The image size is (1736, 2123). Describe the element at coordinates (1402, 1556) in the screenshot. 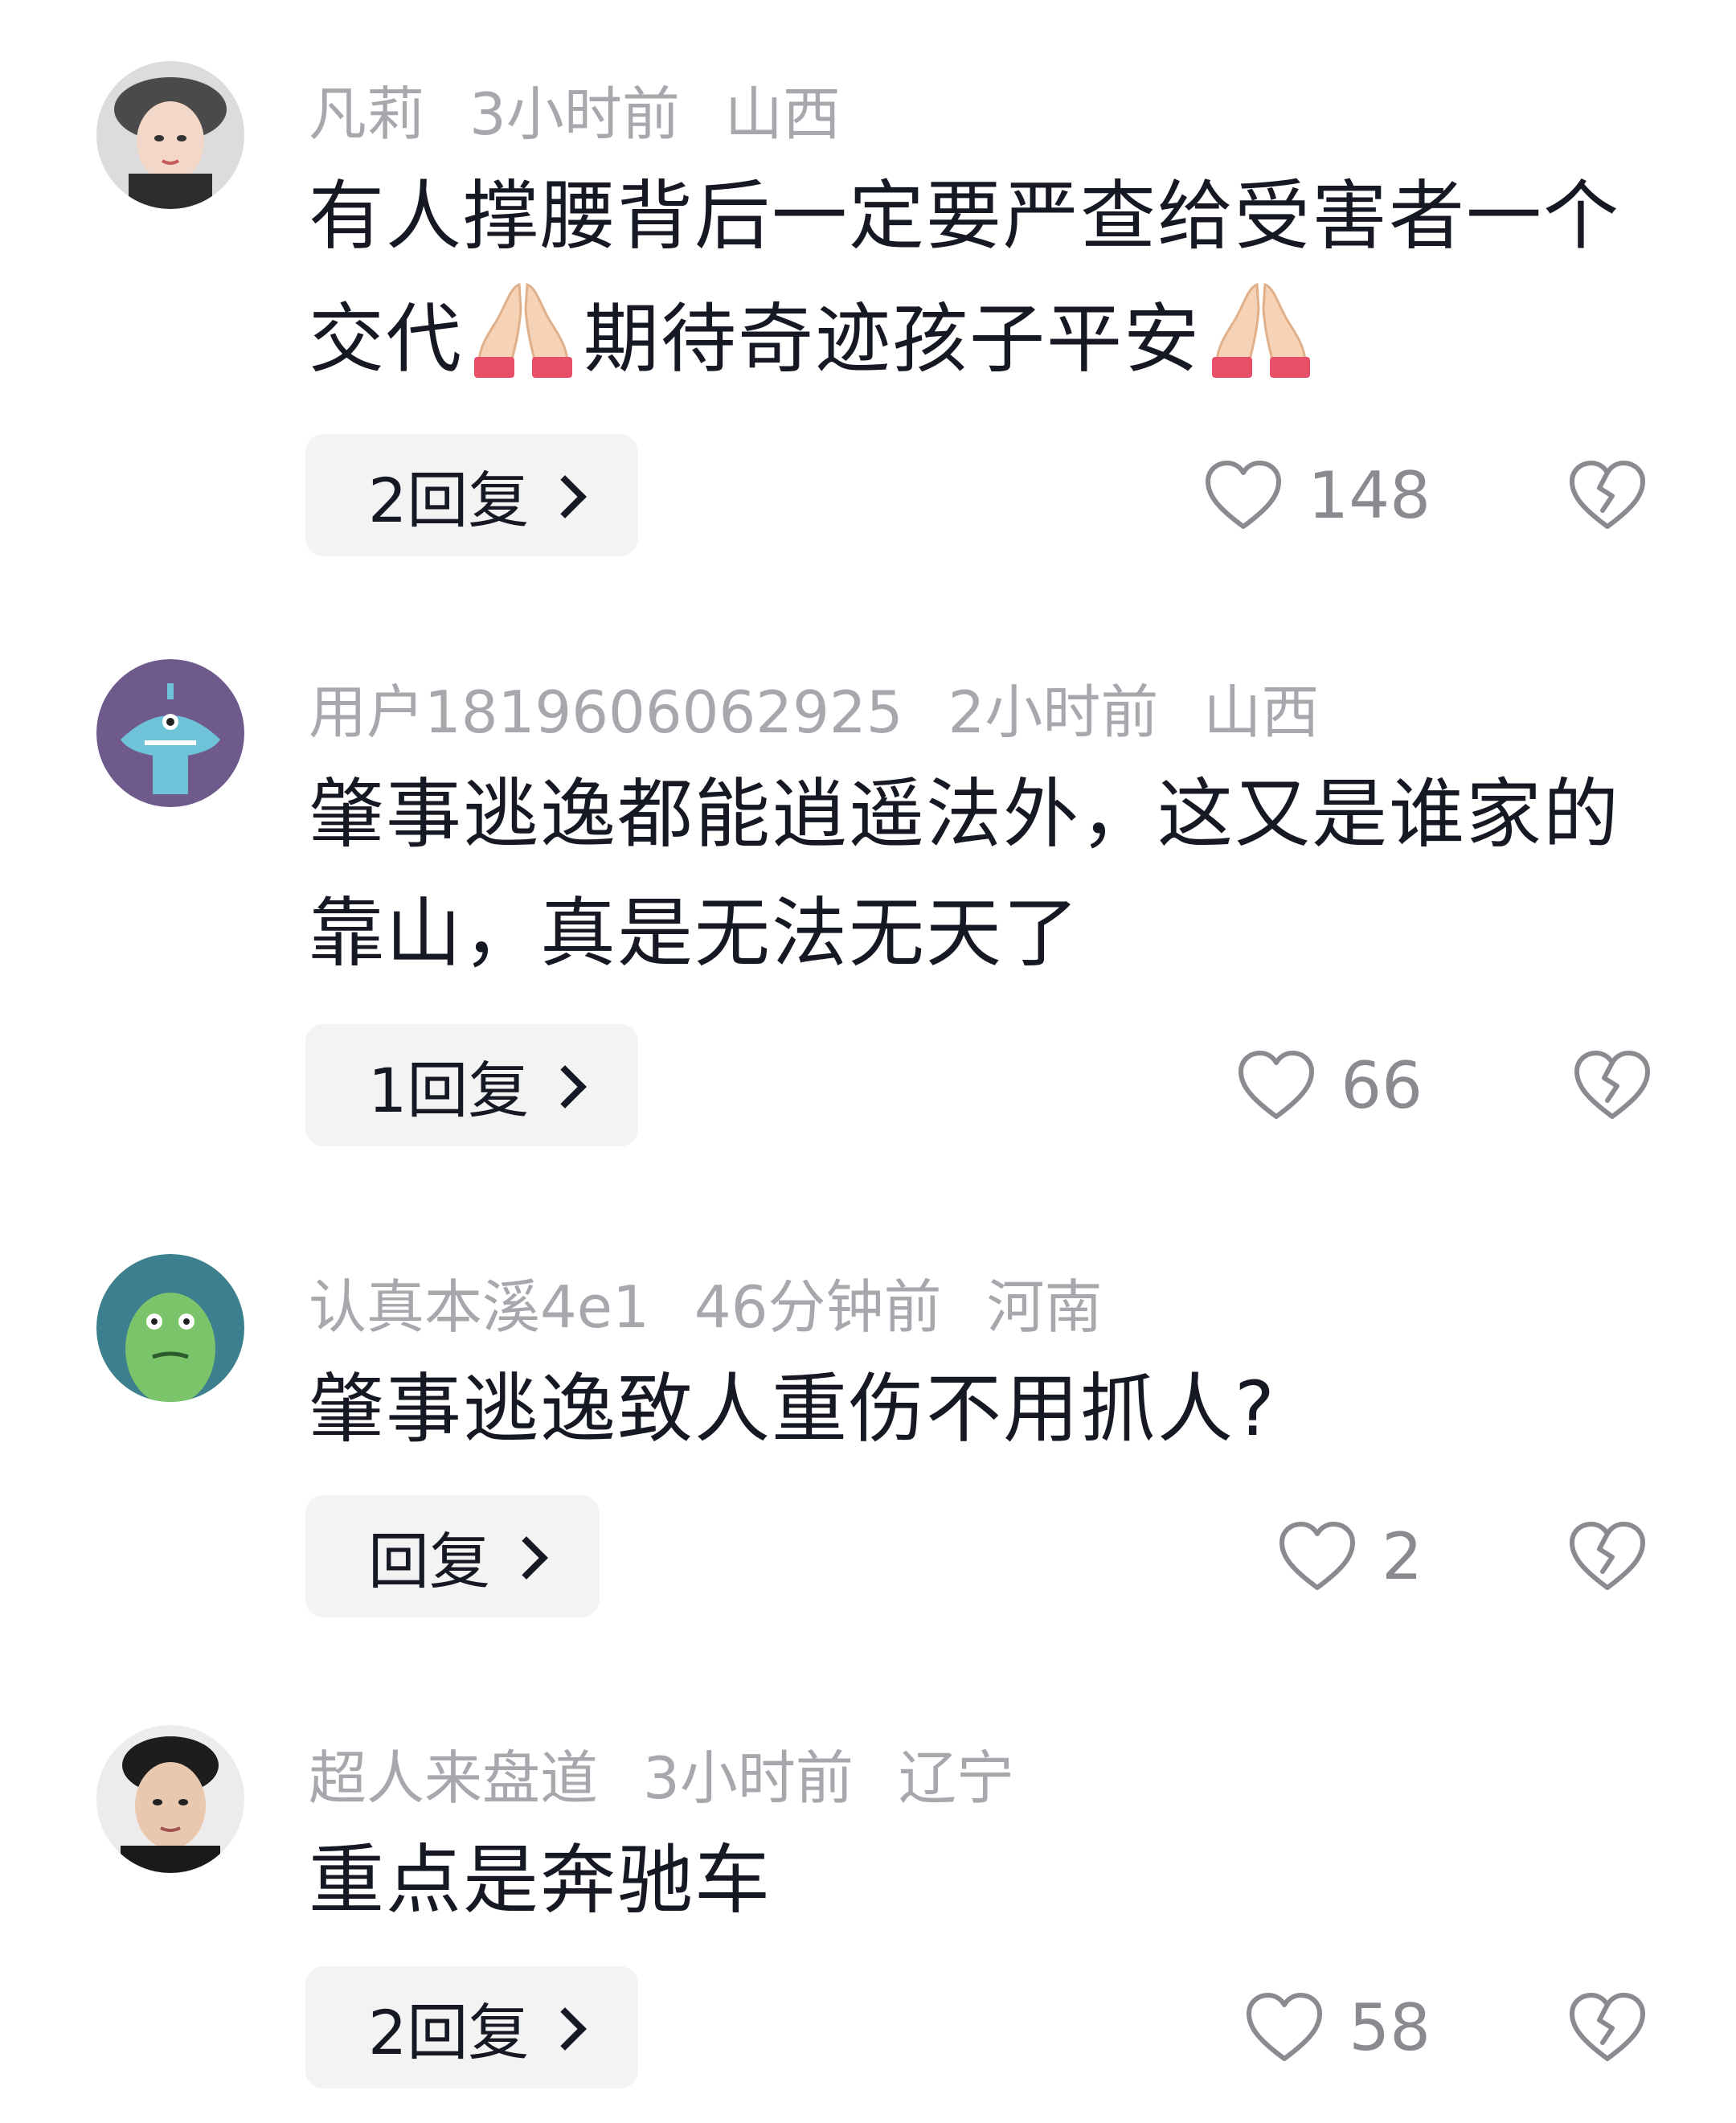

I see `like-count: 2` at that location.